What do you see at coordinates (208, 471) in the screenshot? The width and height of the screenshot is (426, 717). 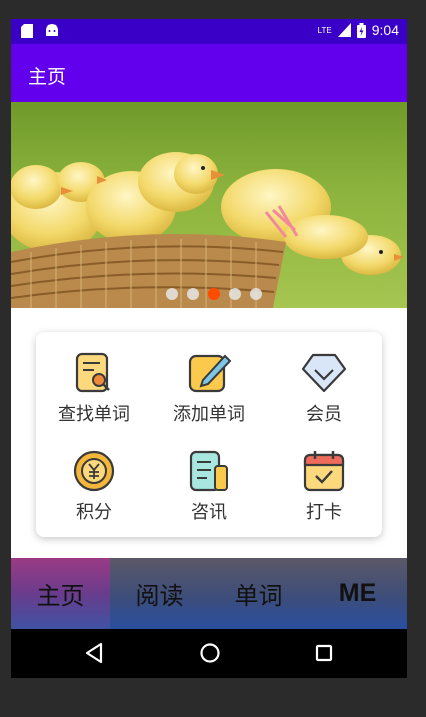 I see `news-icon` at bounding box center [208, 471].